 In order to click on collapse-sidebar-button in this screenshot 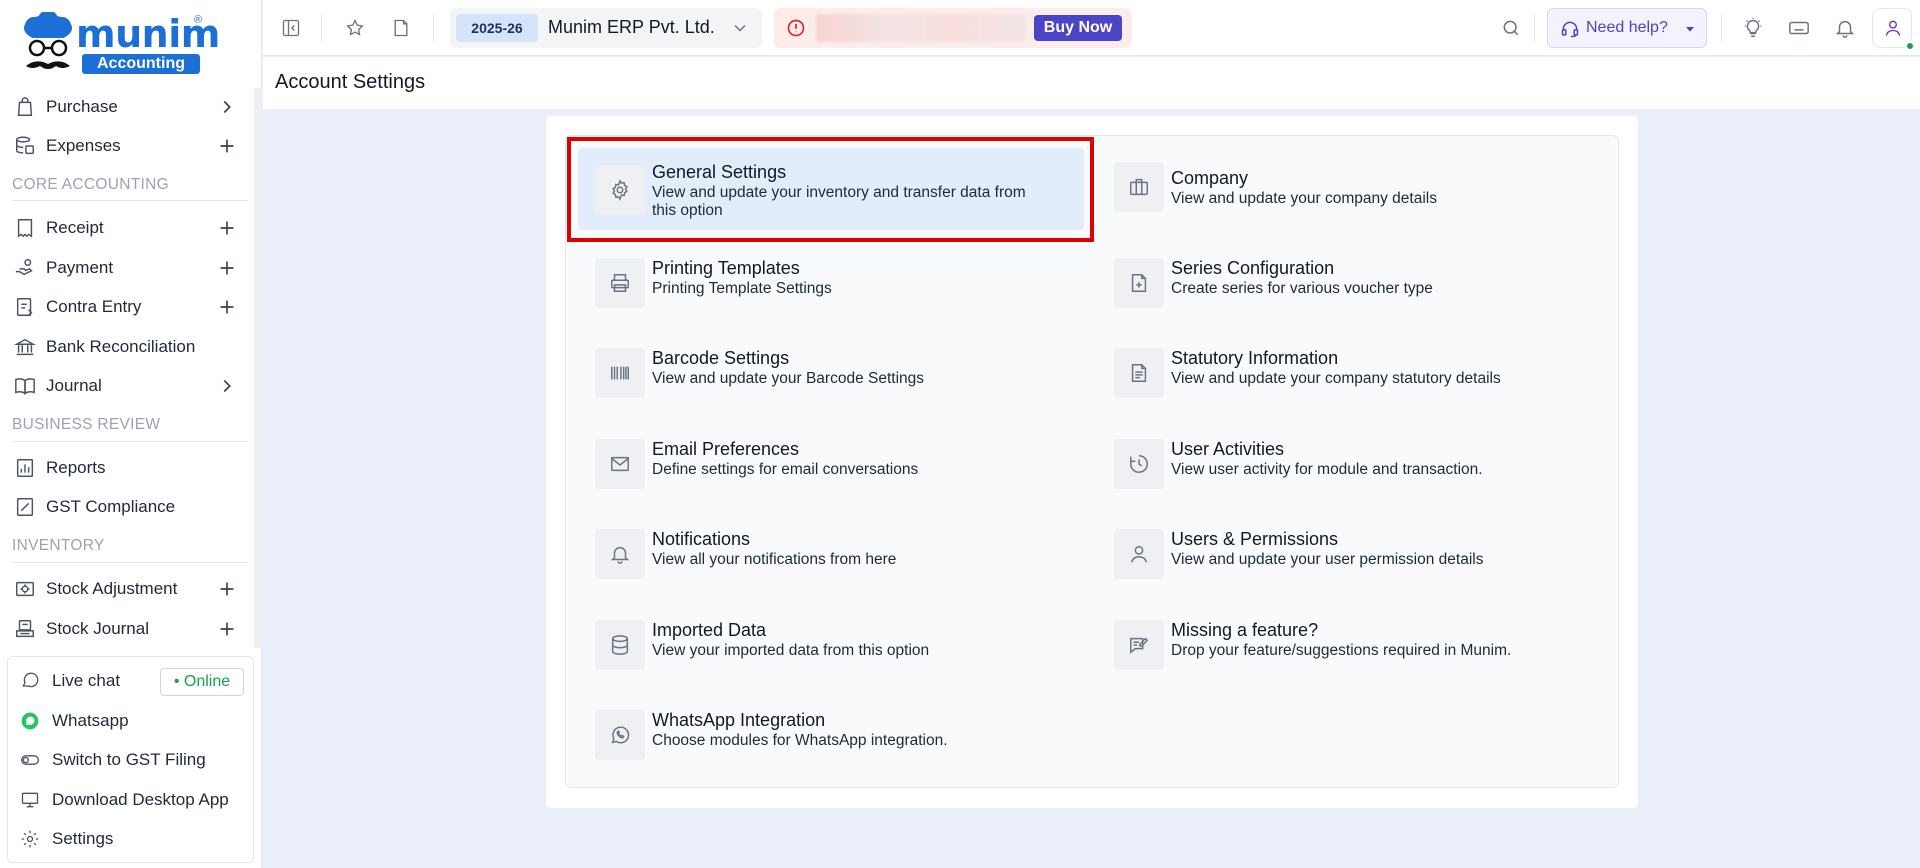, I will do `click(291, 28)`.